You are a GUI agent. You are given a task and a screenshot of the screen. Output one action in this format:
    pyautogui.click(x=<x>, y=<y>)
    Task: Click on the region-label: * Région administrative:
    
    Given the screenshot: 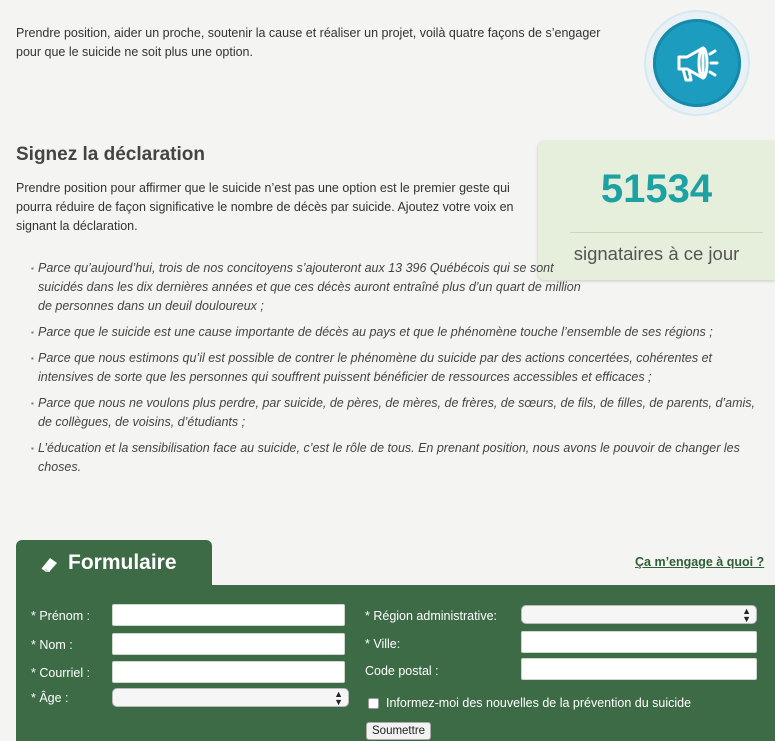 What is the action you would take?
    pyautogui.click(x=431, y=616)
    